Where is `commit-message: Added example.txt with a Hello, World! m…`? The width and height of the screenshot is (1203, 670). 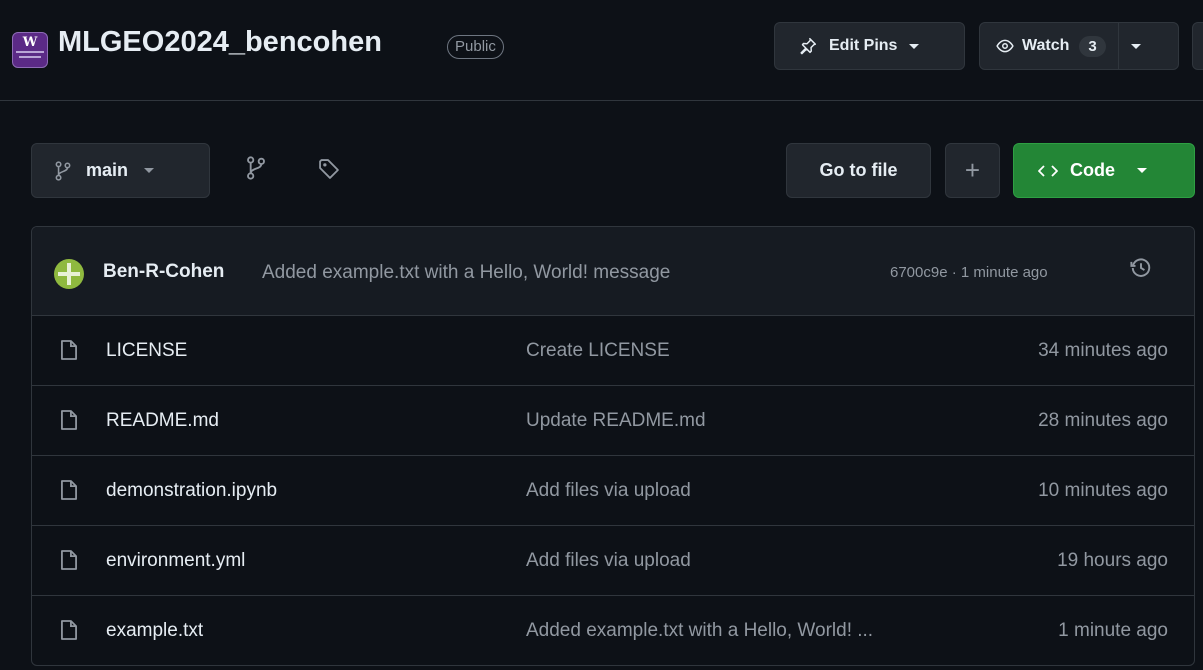
commit-message: Added example.txt with a Hello, World! m… is located at coordinates (466, 273).